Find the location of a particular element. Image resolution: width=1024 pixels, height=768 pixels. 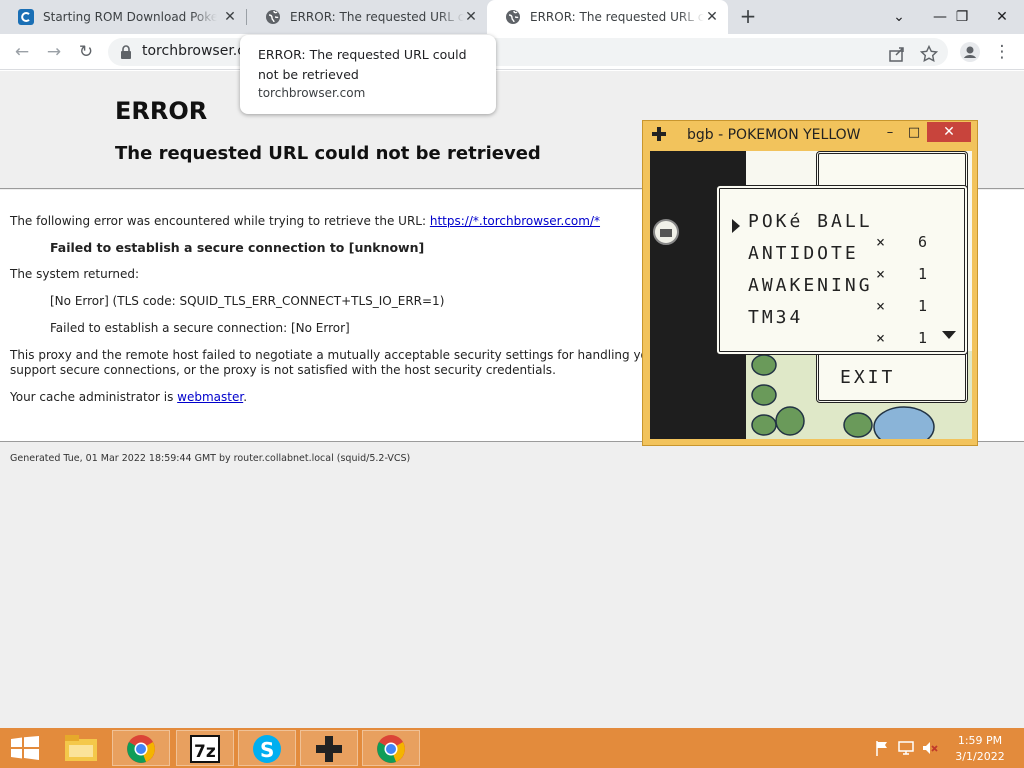

error-url-link: https://*.torchbrowser.com/* is located at coordinates (515, 221).